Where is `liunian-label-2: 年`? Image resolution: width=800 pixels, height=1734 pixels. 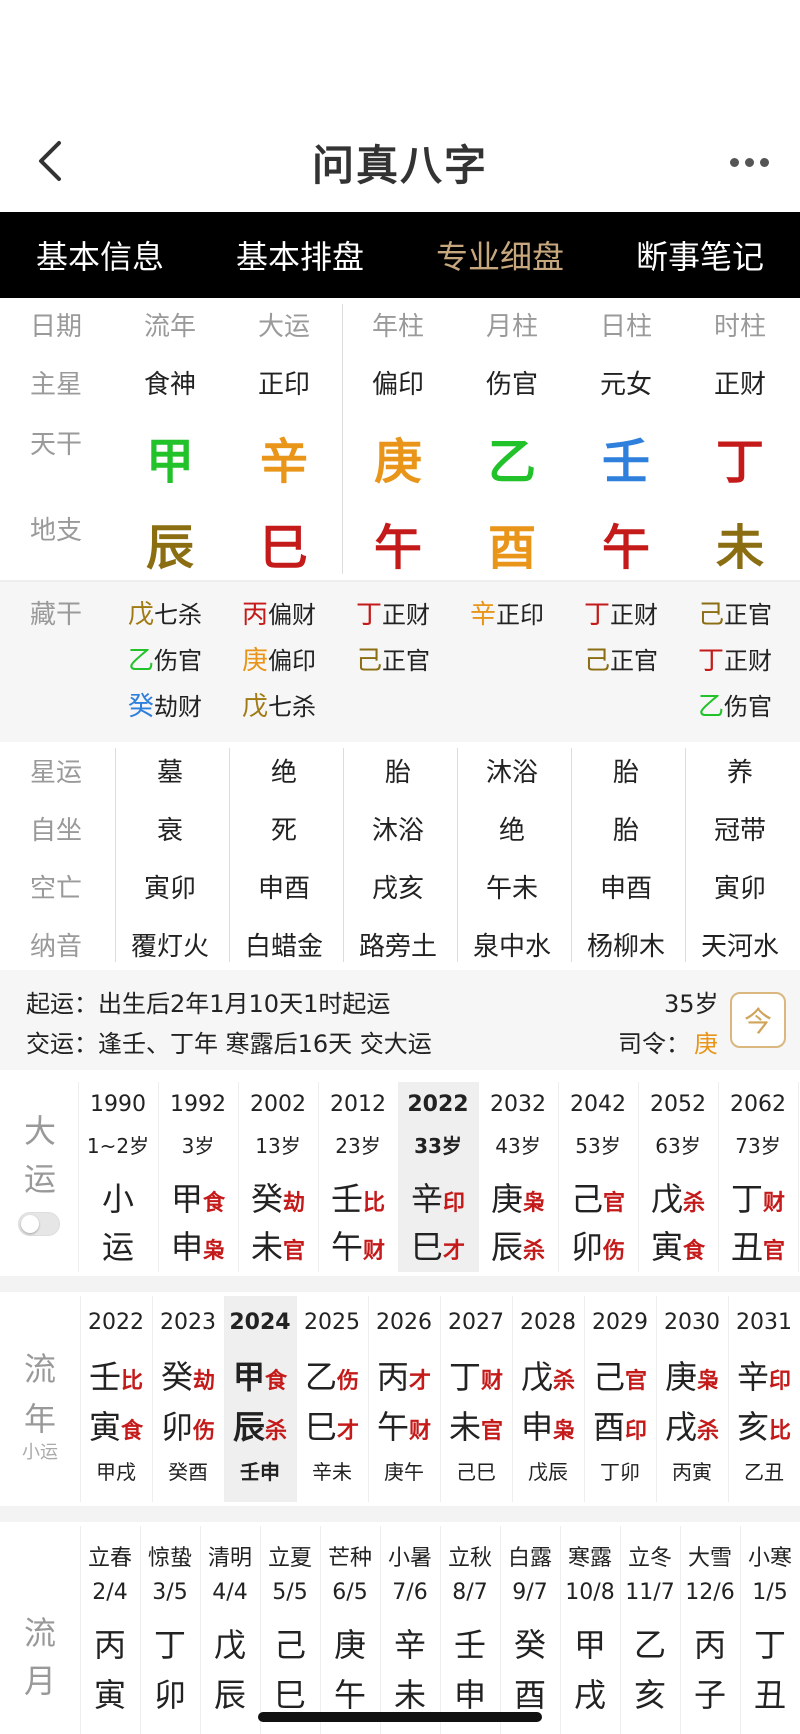
liunian-label-2: 年 is located at coordinates (39, 1419).